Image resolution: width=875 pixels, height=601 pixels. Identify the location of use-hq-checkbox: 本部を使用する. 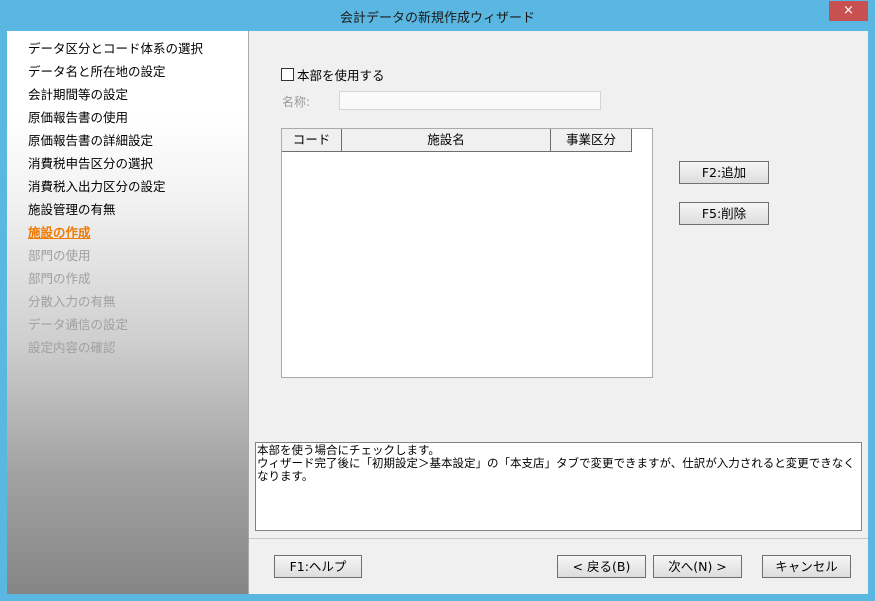
(333, 74).